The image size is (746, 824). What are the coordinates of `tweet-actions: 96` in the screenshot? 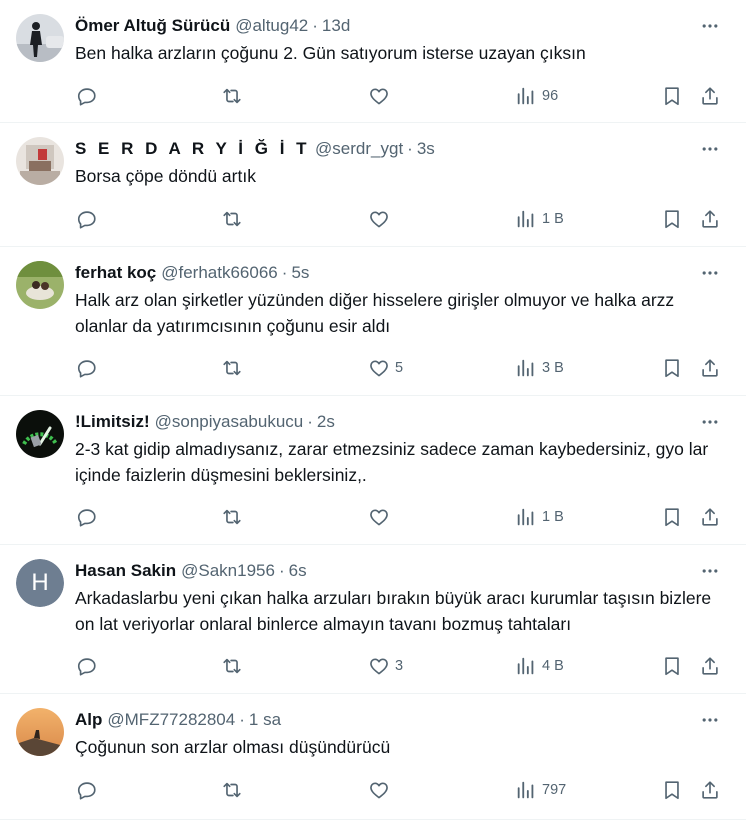 It's located at (373, 96).